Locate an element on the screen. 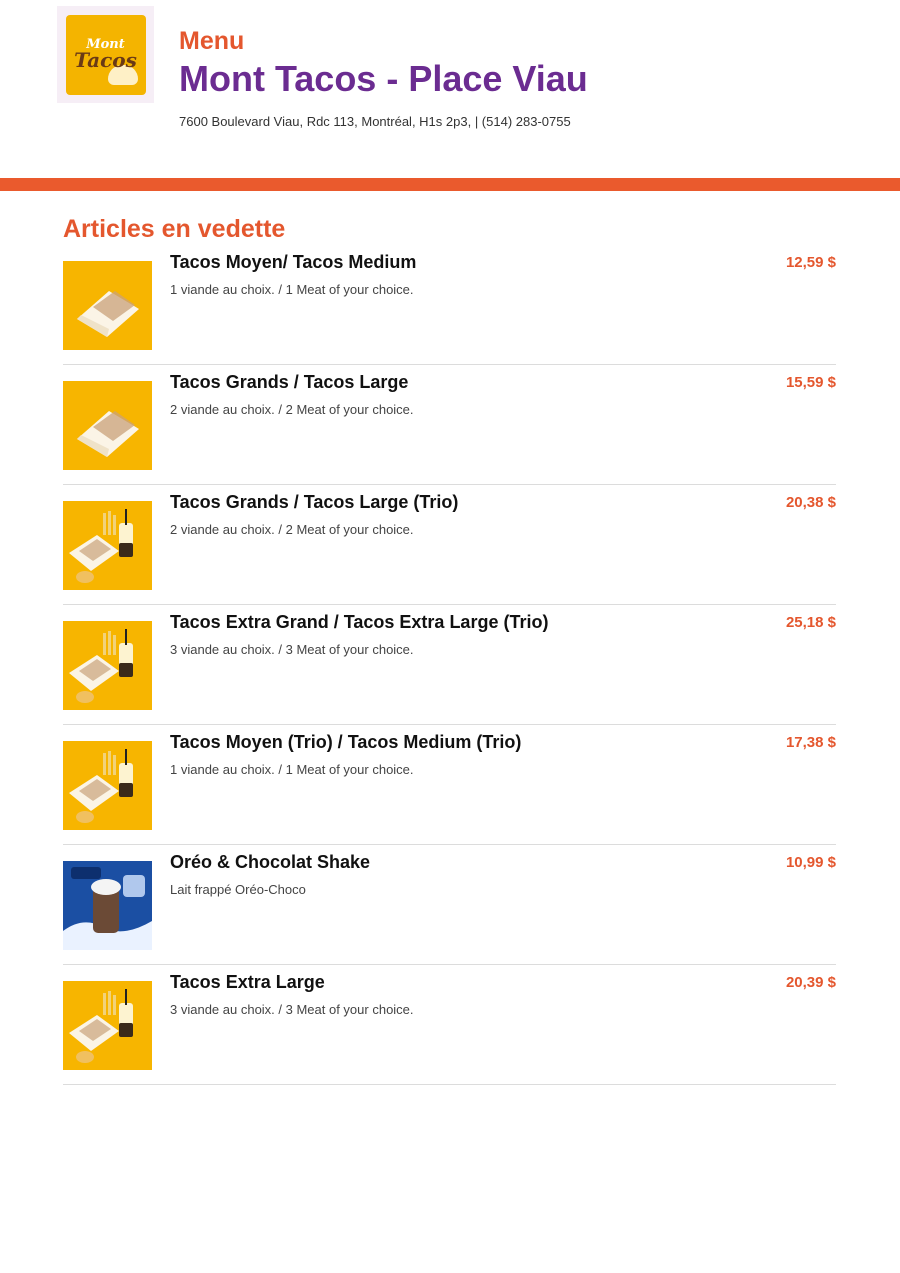 The image size is (900, 1273). item-name: Oréo & Chocolat Shake is located at coordinates (270, 862).